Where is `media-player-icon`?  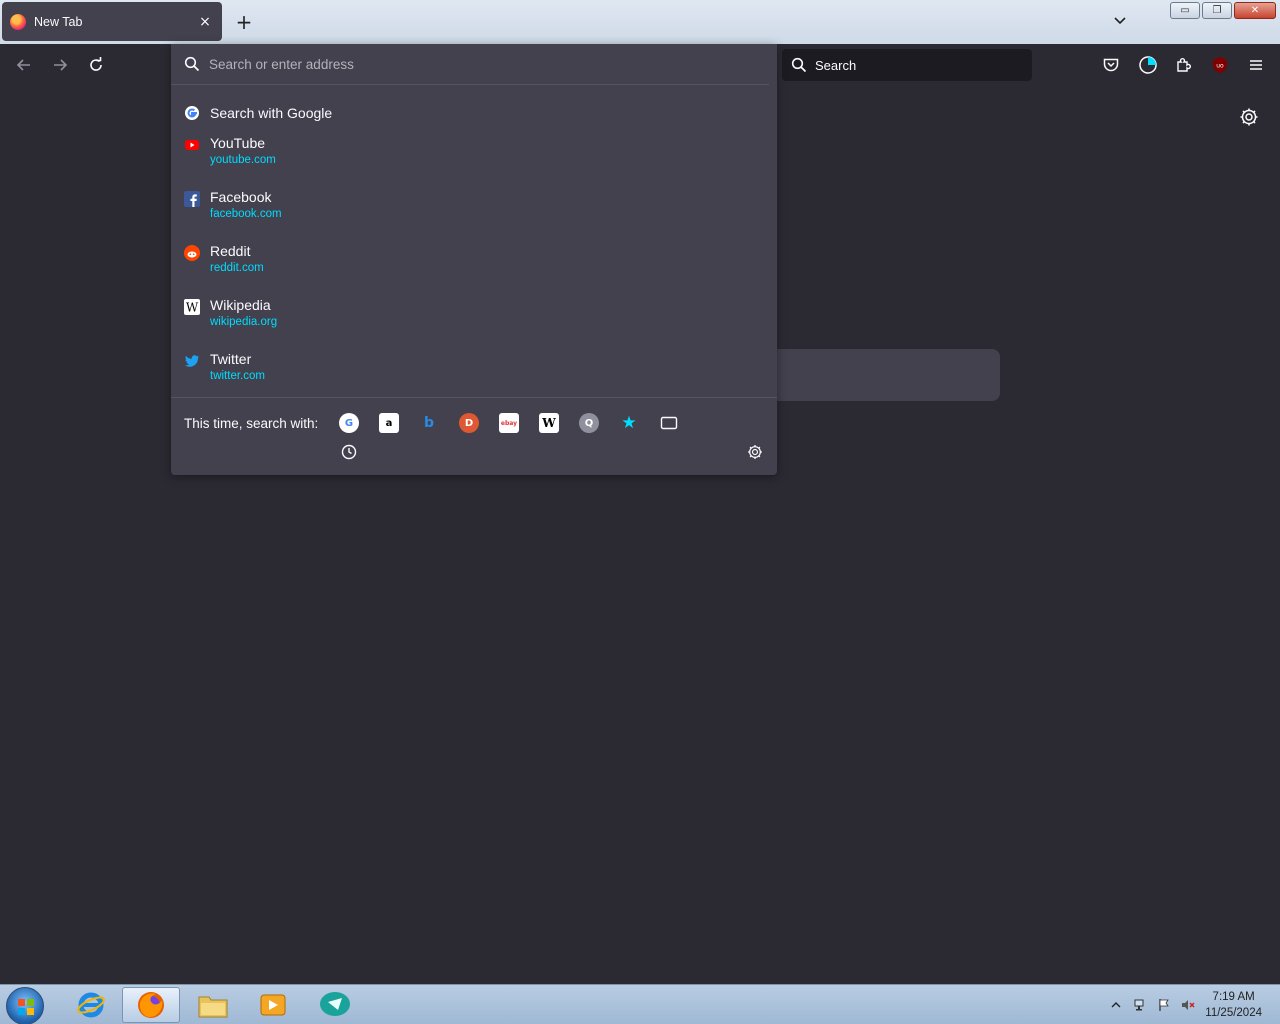
media-player-icon is located at coordinates (273, 1005).